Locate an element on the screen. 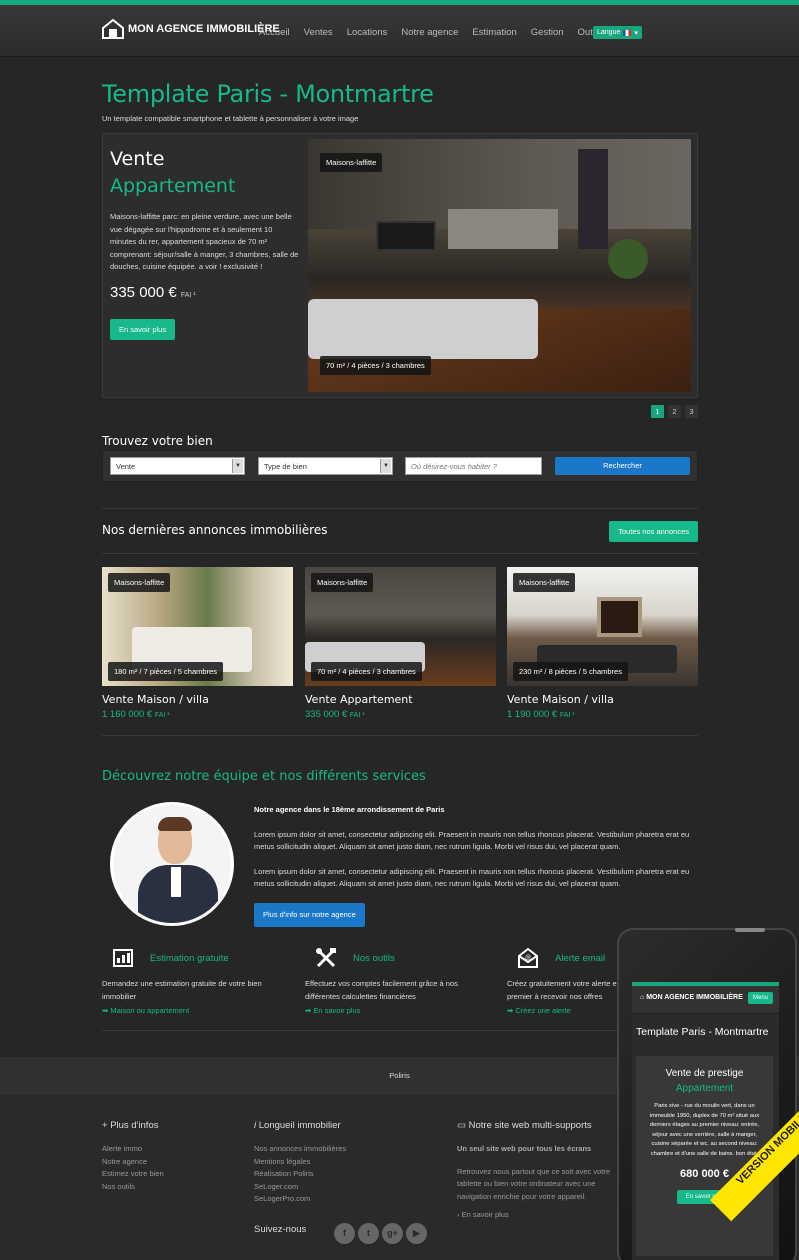  mobile-featured-subtype: Appartement is located at coordinates (704, 1088).